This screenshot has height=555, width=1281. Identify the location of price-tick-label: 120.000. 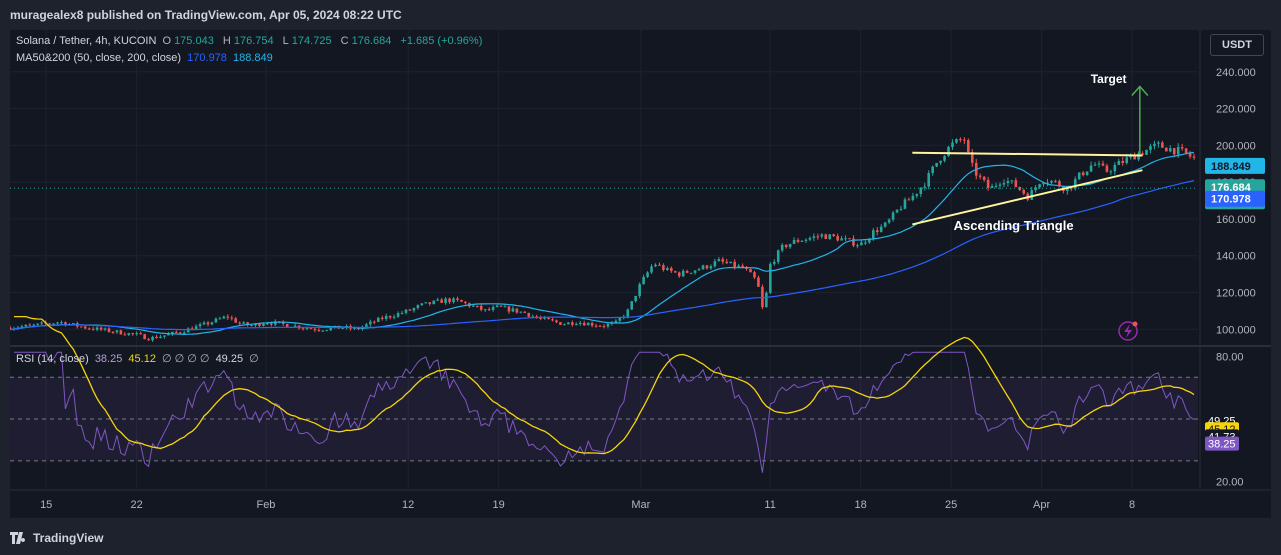
(1236, 293).